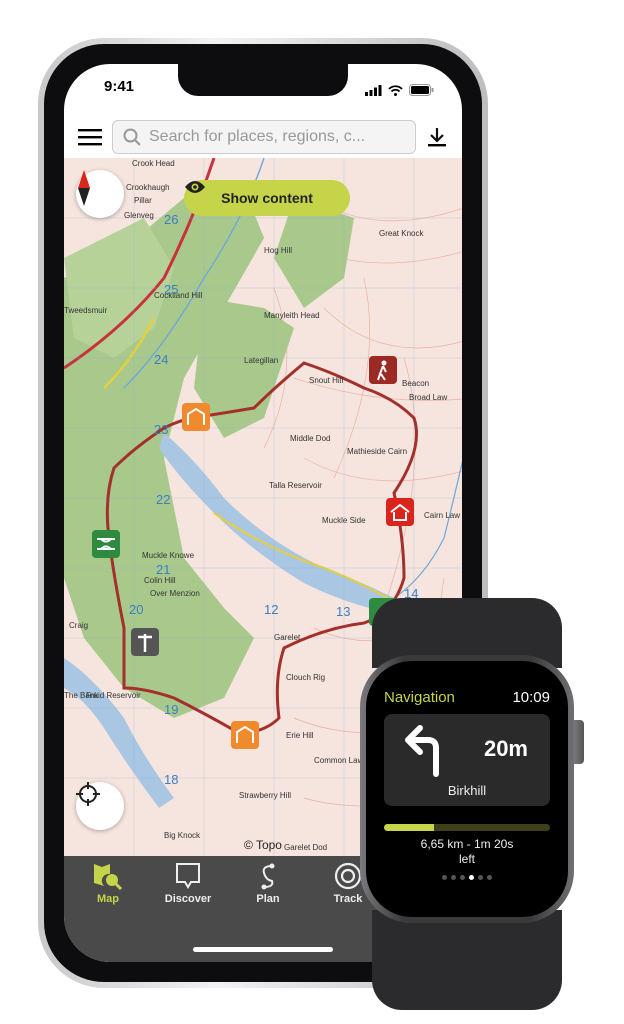 This screenshot has height=1024, width=624. Describe the element at coordinates (467, 877) in the screenshot. I see `page-dots` at that location.